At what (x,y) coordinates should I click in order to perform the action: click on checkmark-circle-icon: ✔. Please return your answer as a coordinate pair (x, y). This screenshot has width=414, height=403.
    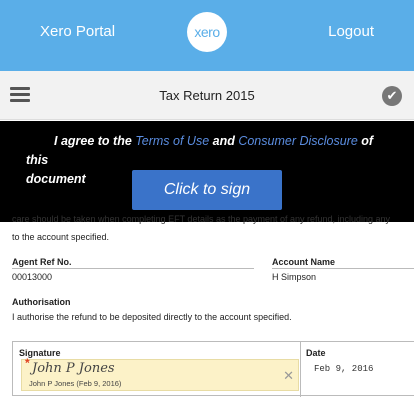
    Looking at the image, I should click on (392, 96).